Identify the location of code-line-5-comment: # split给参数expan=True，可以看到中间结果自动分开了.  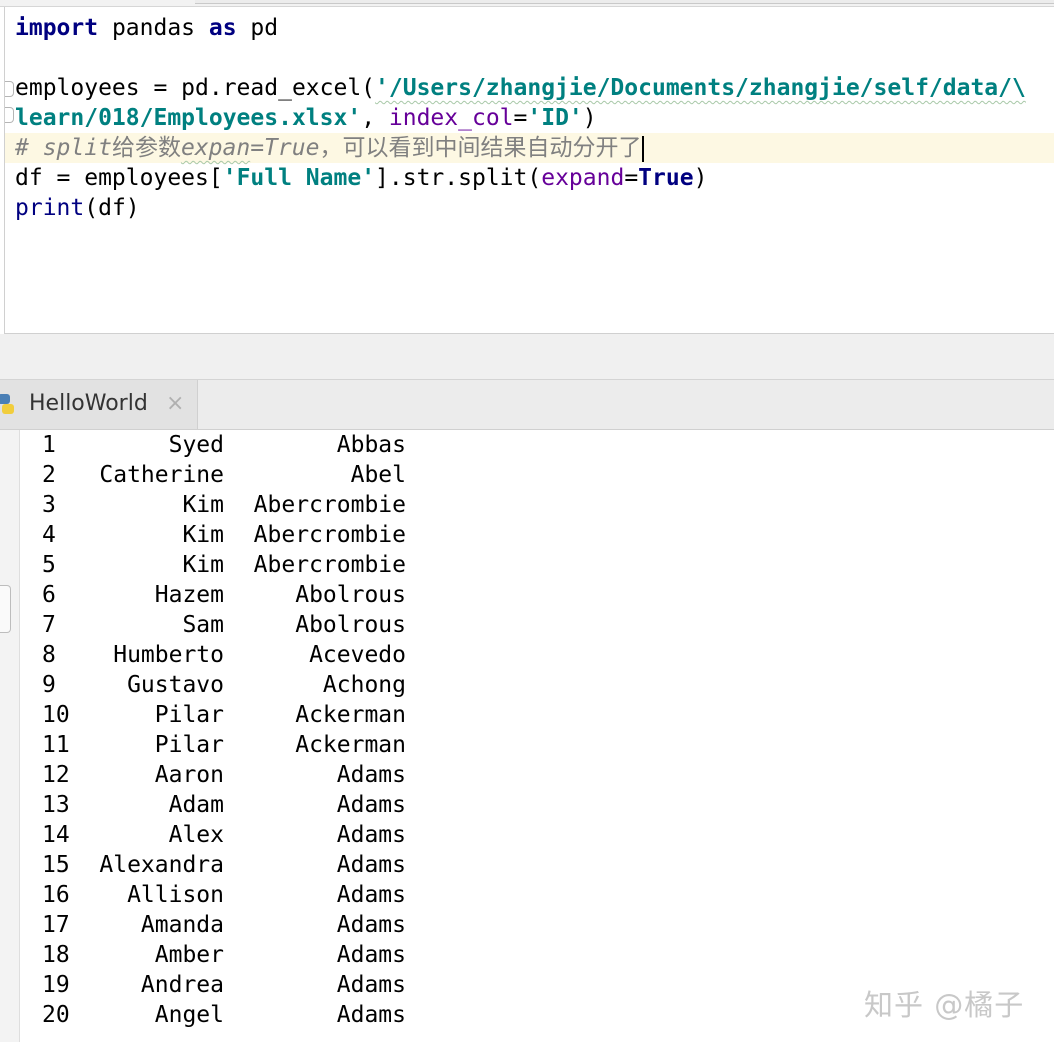
(330, 148).